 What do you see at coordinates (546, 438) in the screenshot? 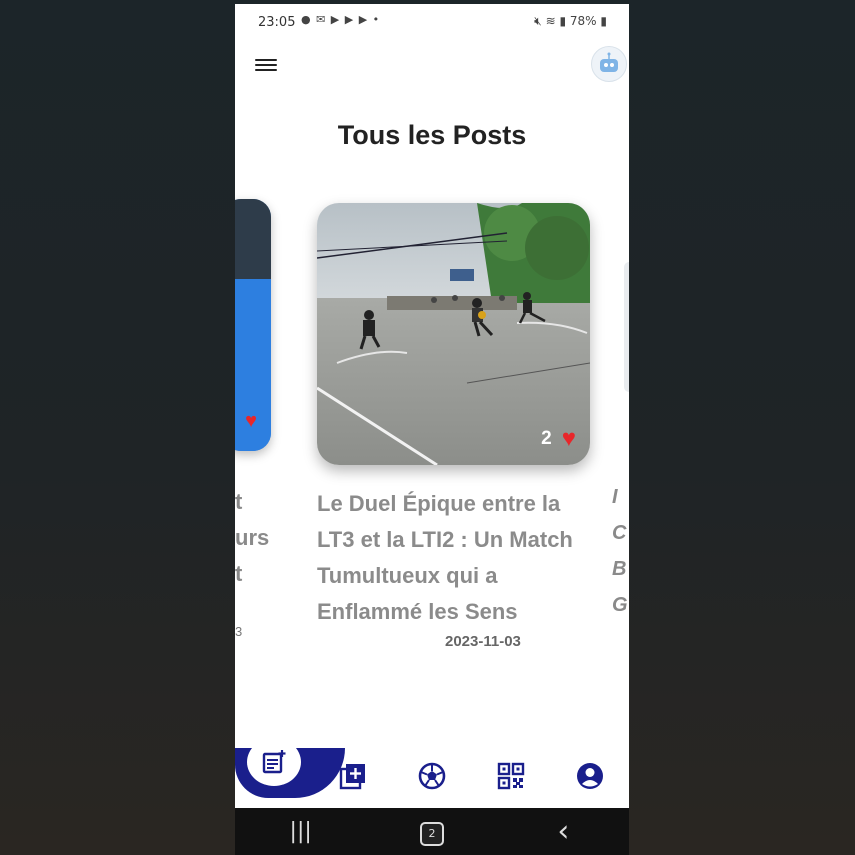
I see `likes-count: 2` at bounding box center [546, 438].